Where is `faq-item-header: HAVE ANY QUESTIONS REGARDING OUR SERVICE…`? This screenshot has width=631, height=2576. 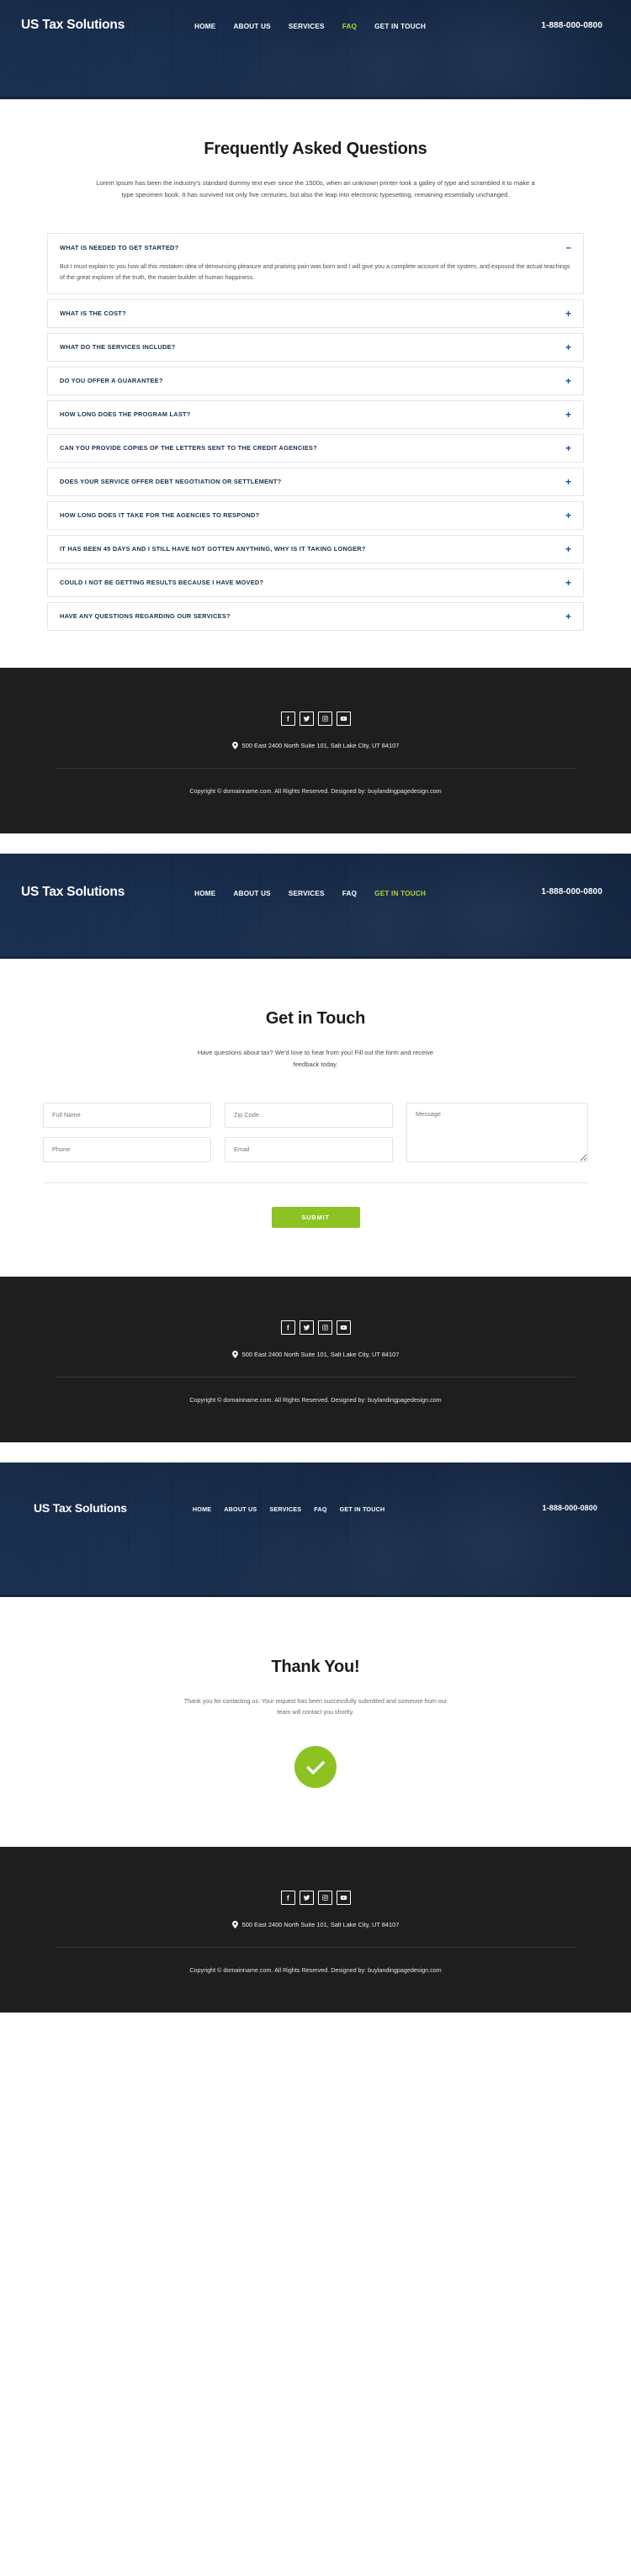 faq-item-header: HAVE ANY QUESTIONS REGARDING OUR SERVICE… is located at coordinates (315, 616).